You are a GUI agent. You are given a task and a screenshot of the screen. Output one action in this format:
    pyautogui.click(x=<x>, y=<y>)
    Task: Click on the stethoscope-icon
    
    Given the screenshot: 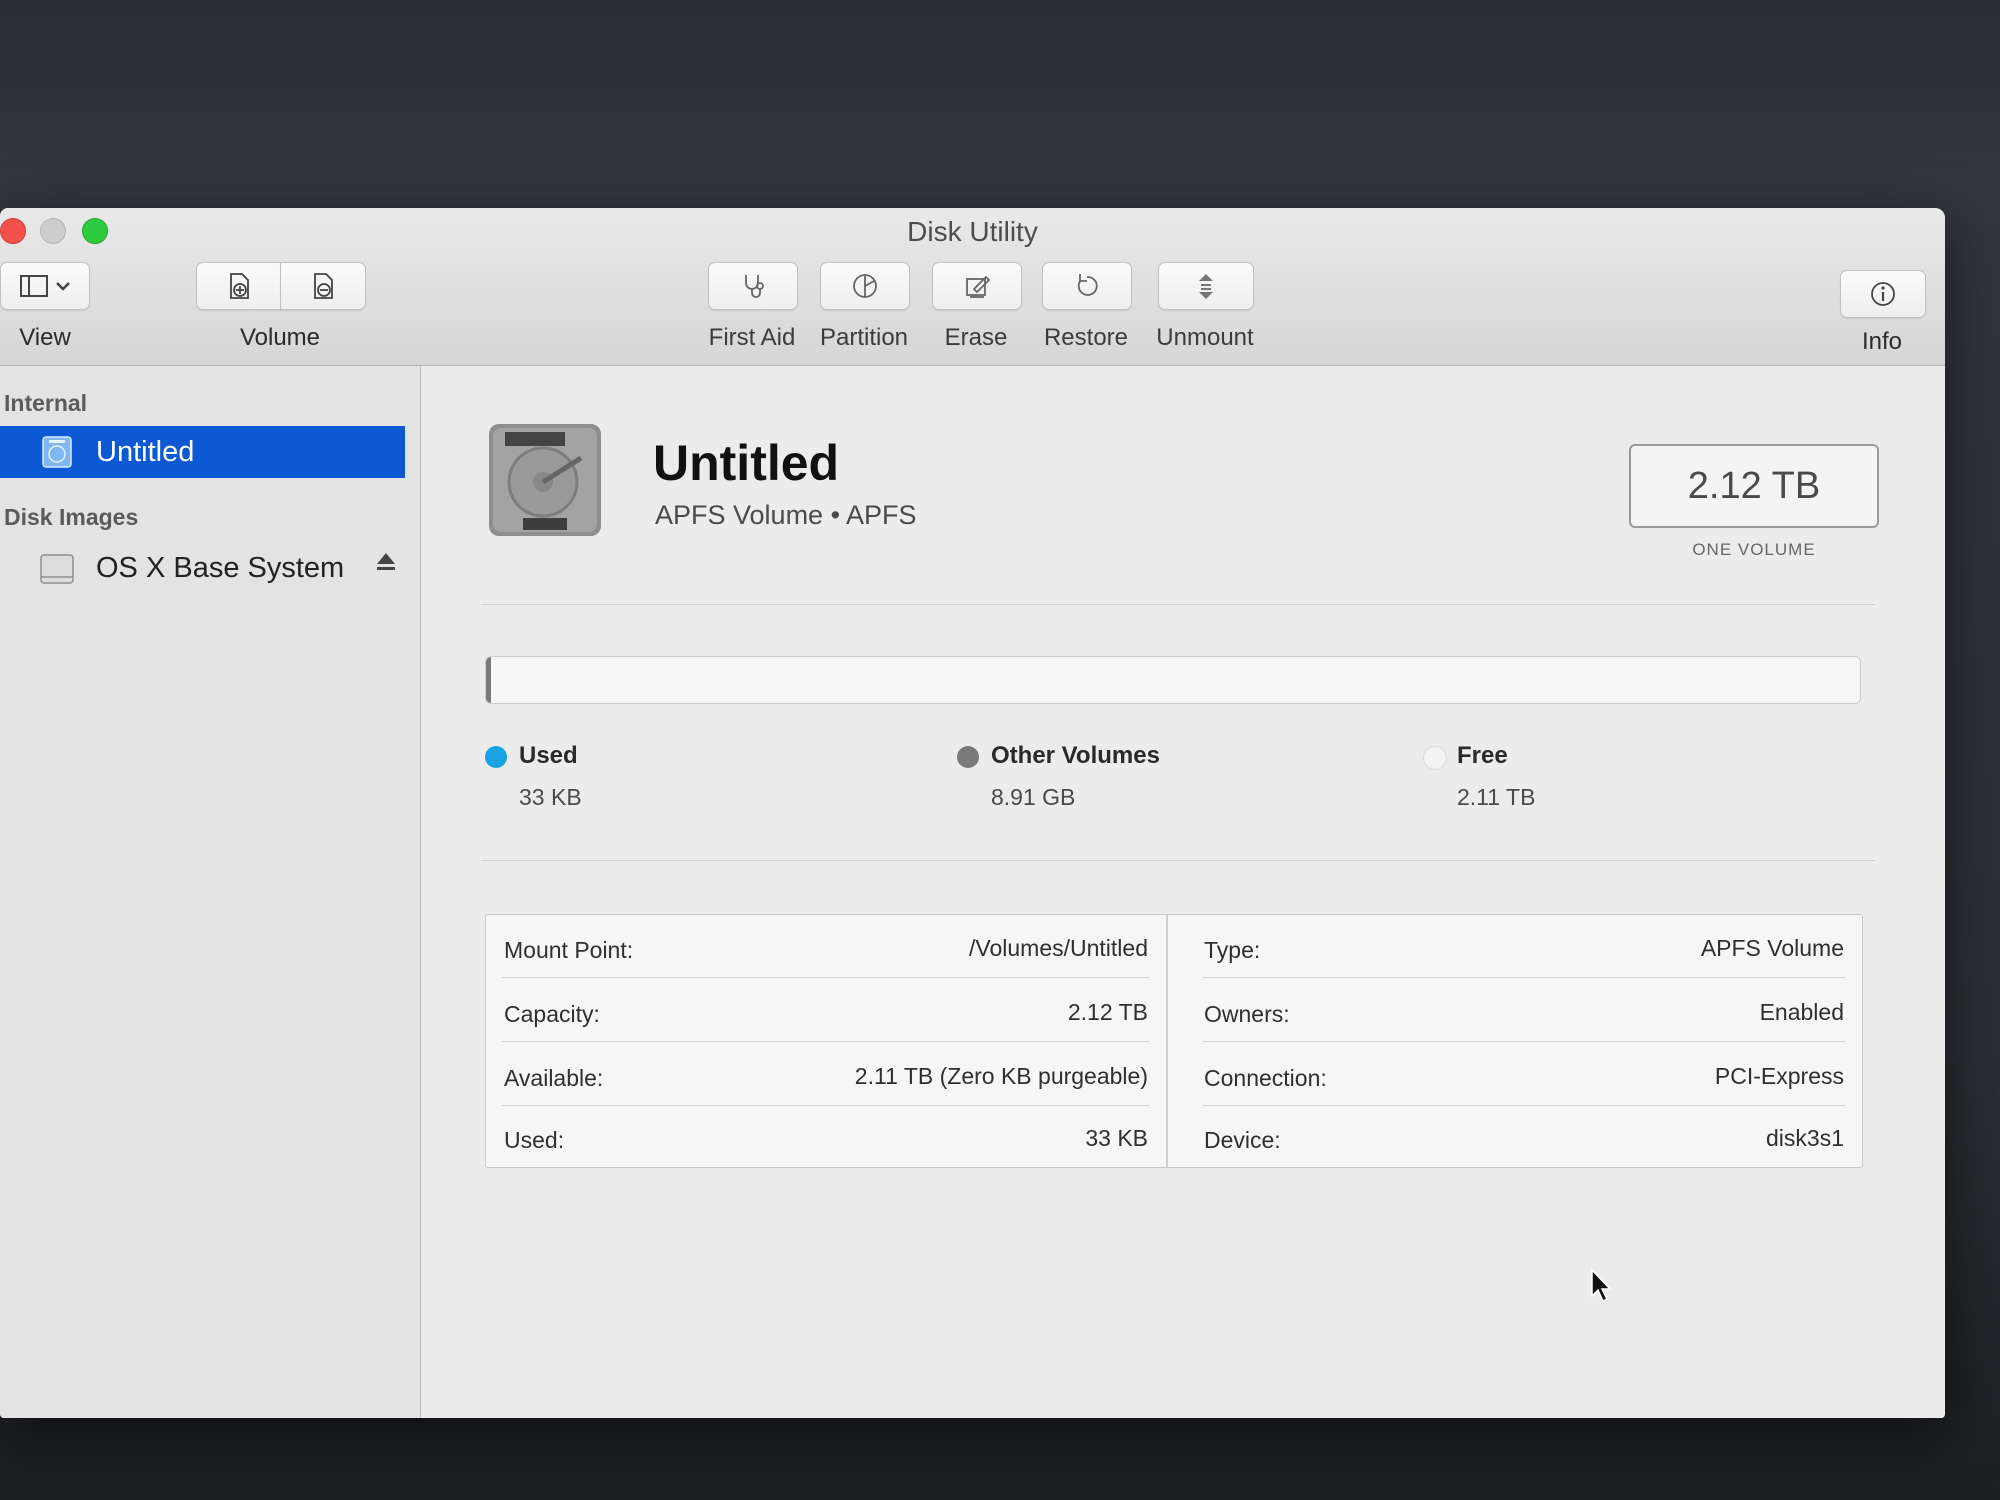 What is the action you would take?
    pyautogui.click(x=754, y=286)
    